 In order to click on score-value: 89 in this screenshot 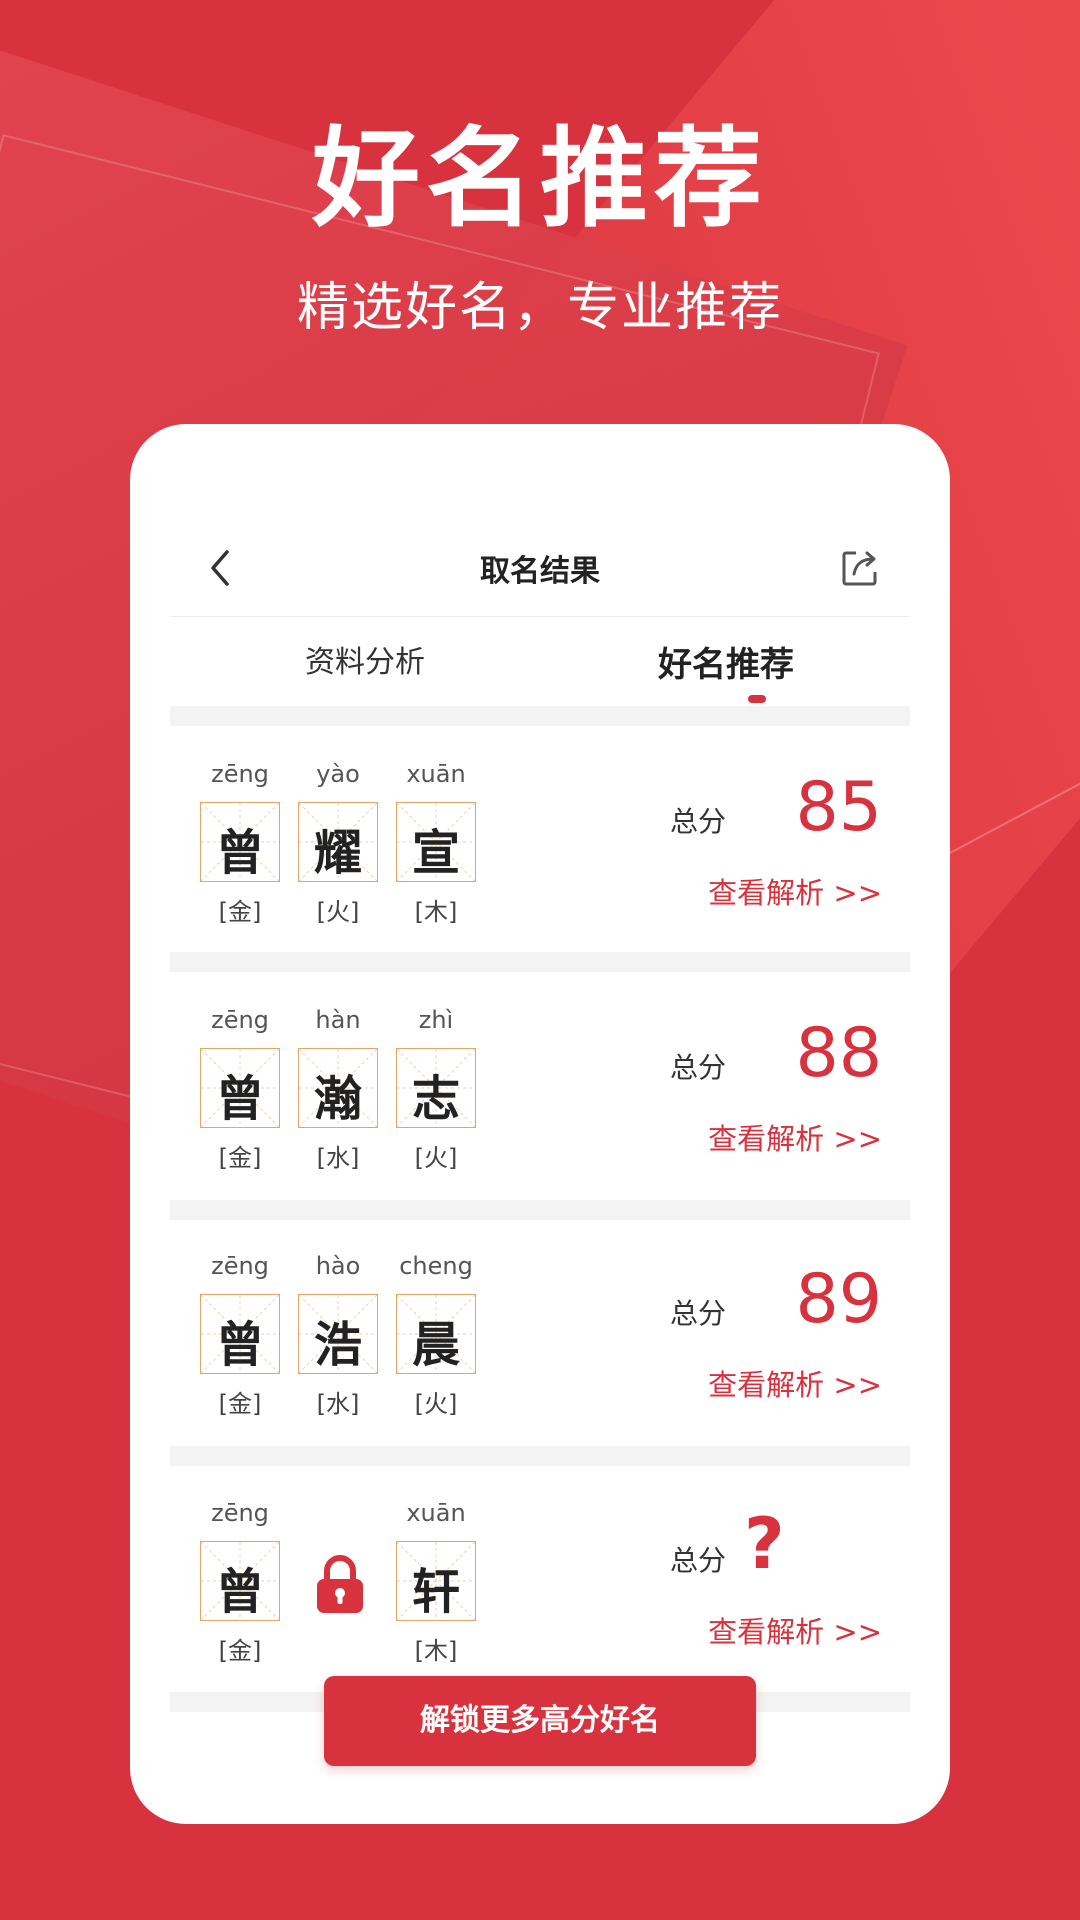, I will do `click(838, 1299)`.